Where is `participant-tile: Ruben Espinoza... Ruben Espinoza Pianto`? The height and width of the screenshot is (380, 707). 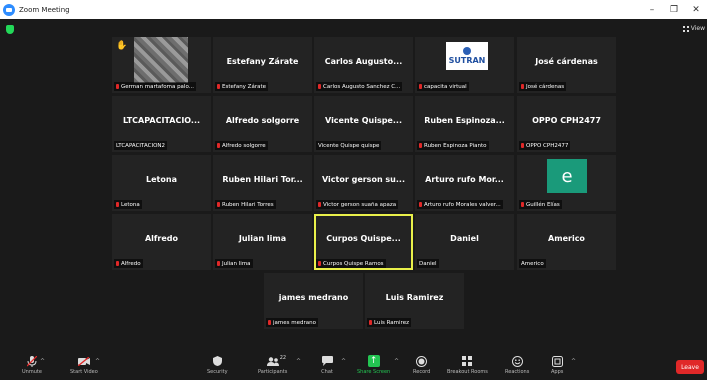 participant-tile: Ruben Espinoza... Ruben Espinoza Pianto is located at coordinates (464, 124).